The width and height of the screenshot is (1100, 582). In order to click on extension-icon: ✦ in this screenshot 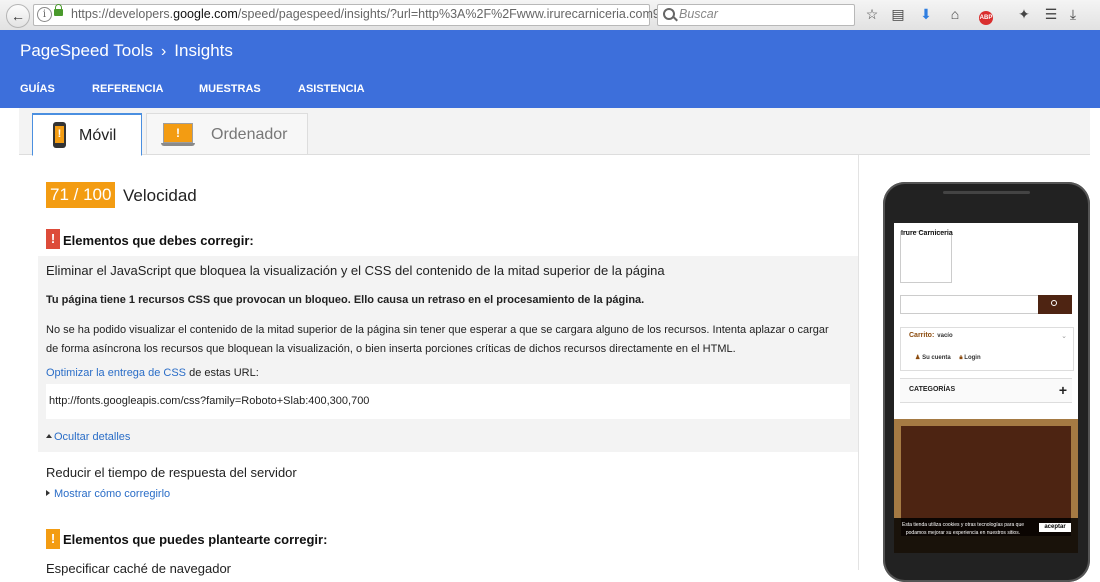, I will do `click(1024, 14)`.